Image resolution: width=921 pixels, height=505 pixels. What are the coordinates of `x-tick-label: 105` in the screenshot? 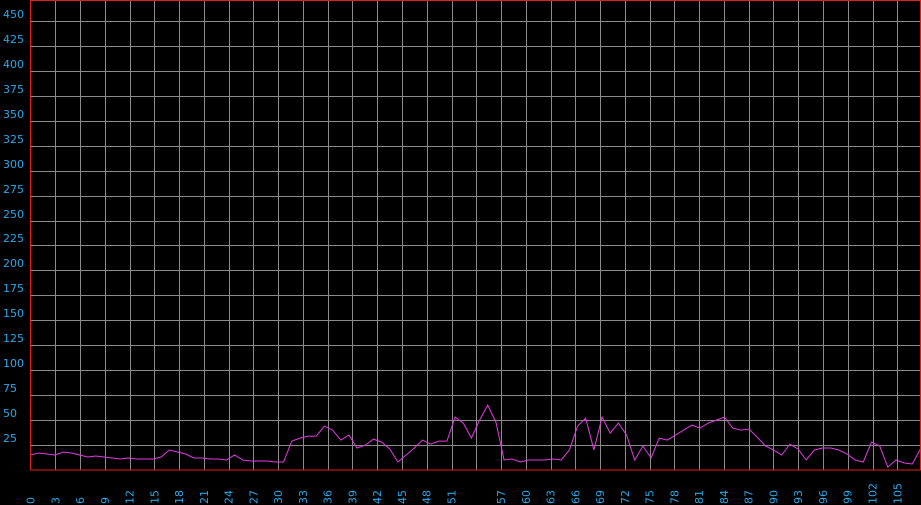 It's located at (897, 493).